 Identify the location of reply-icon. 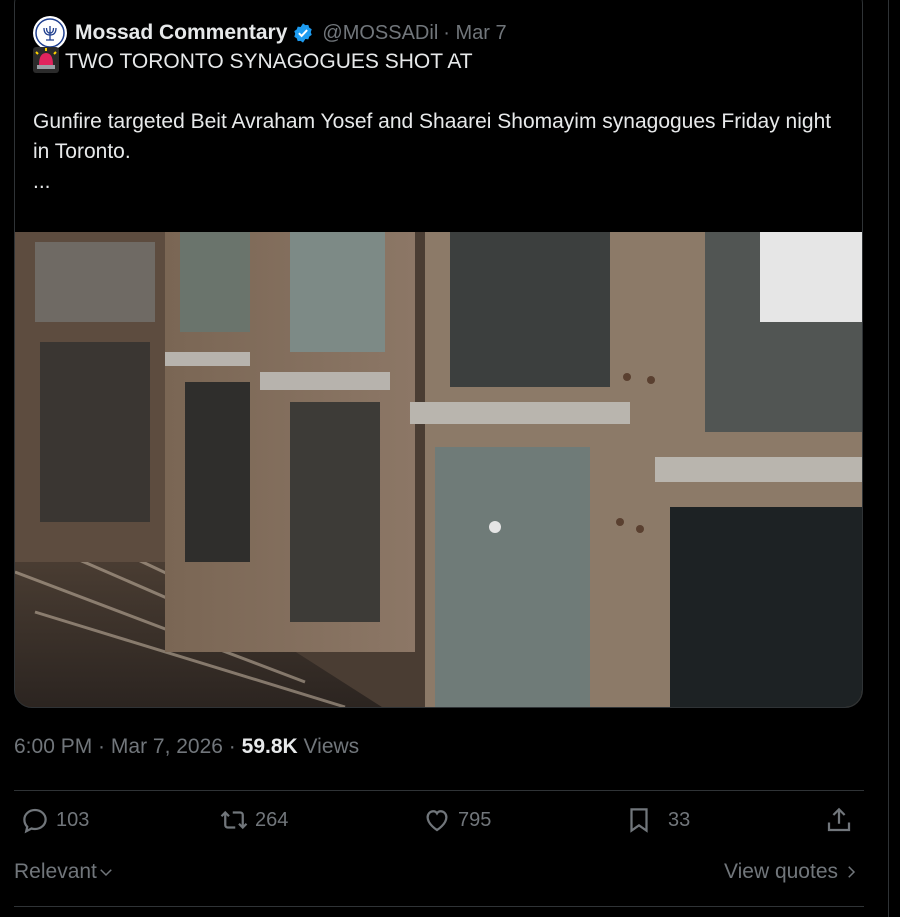
(35, 821).